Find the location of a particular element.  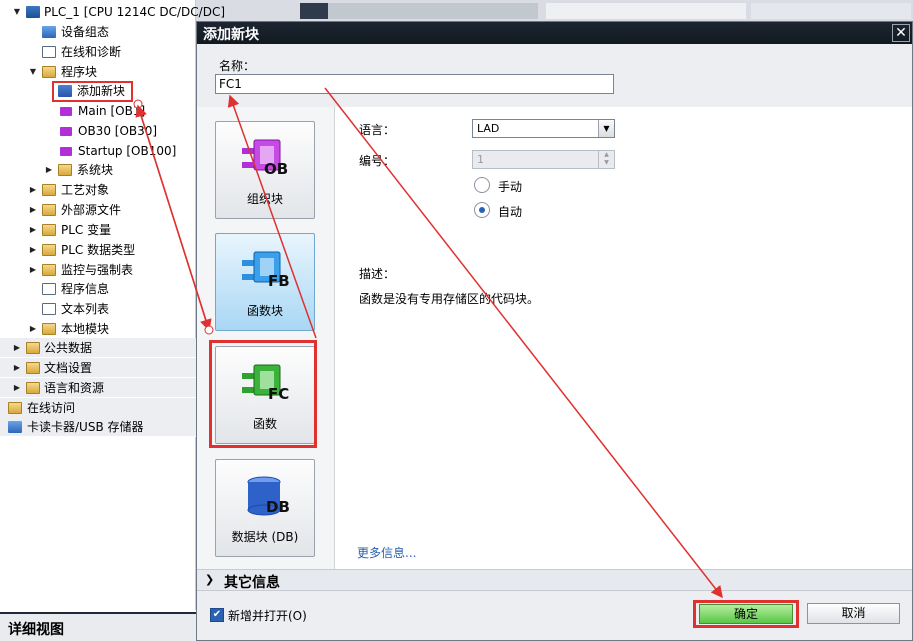

detail-view-bar: 详细视图 is located at coordinates (98, 626).